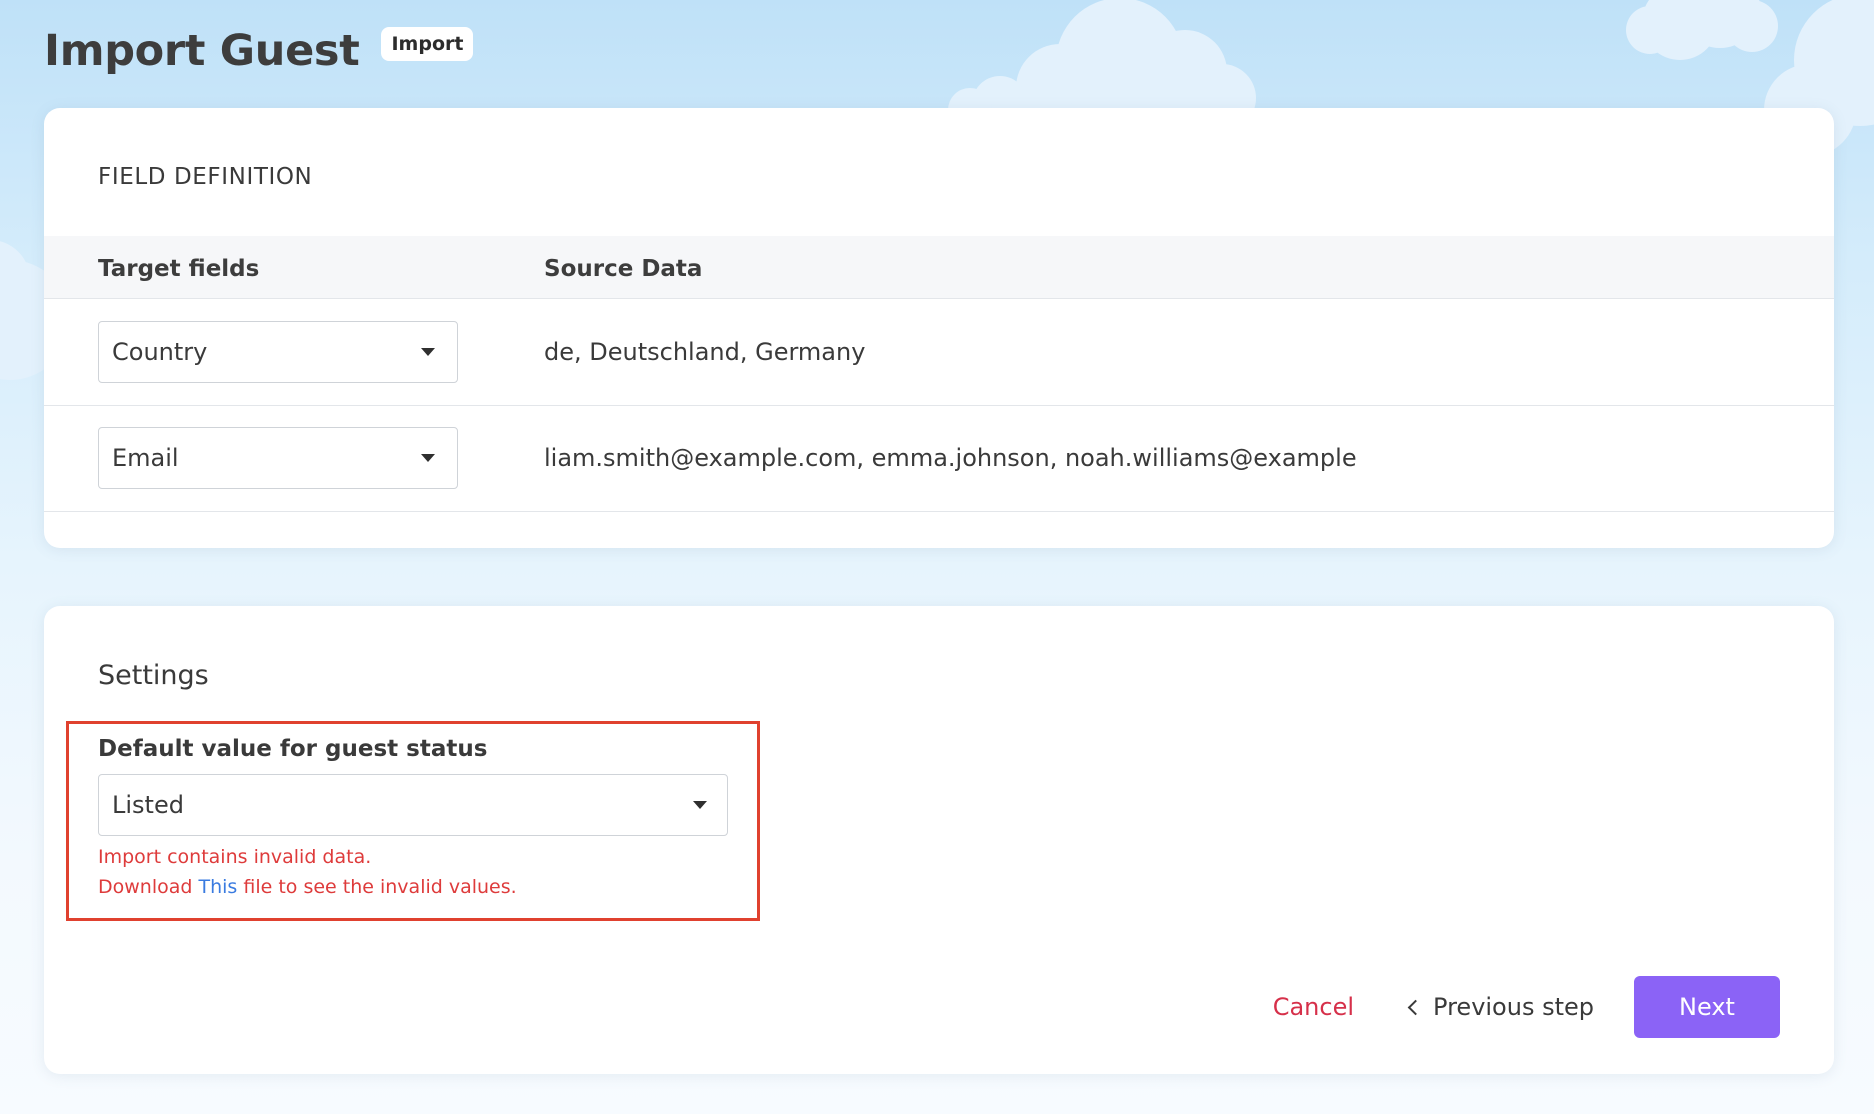 The width and height of the screenshot is (1874, 1114). What do you see at coordinates (217, 887) in the screenshot?
I see `download-invalid-file-link: This` at bounding box center [217, 887].